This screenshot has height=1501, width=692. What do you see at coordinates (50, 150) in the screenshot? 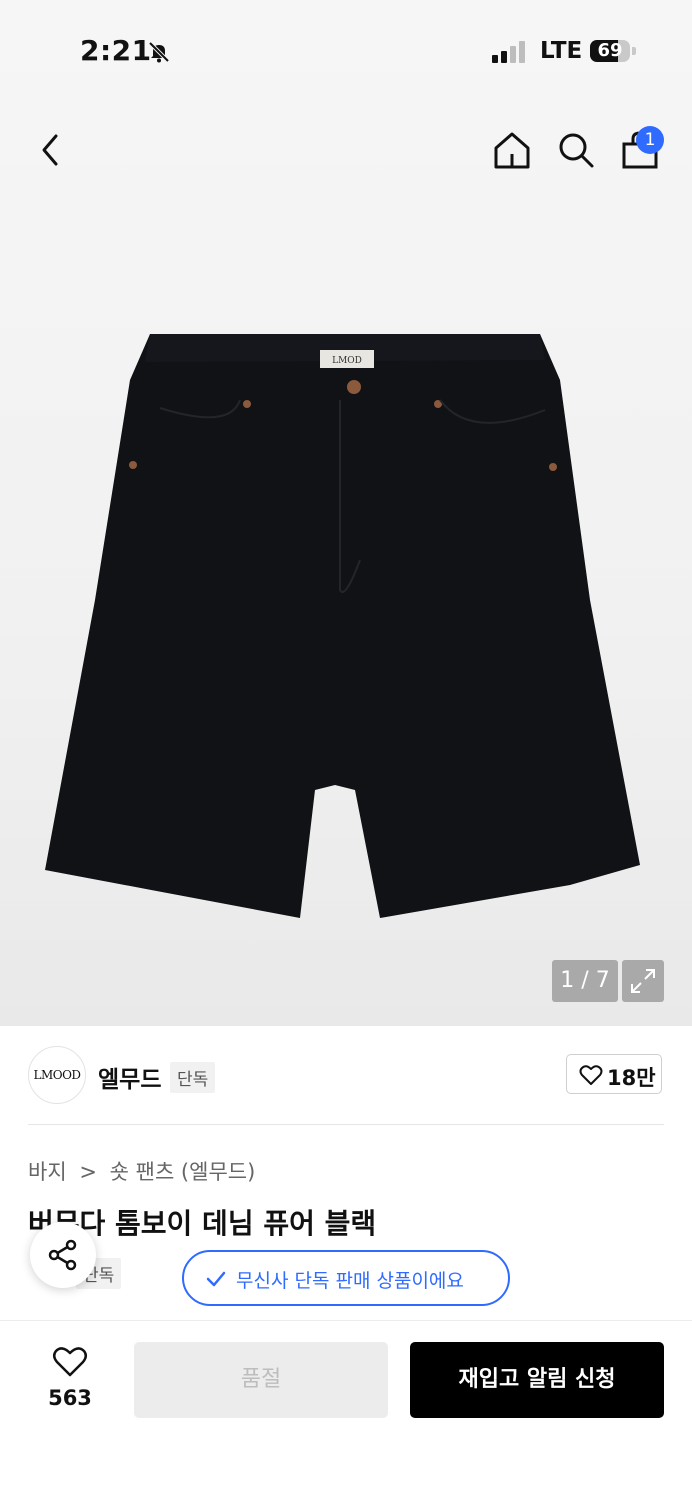
I see `back-icon` at bounding box center [50, 150].